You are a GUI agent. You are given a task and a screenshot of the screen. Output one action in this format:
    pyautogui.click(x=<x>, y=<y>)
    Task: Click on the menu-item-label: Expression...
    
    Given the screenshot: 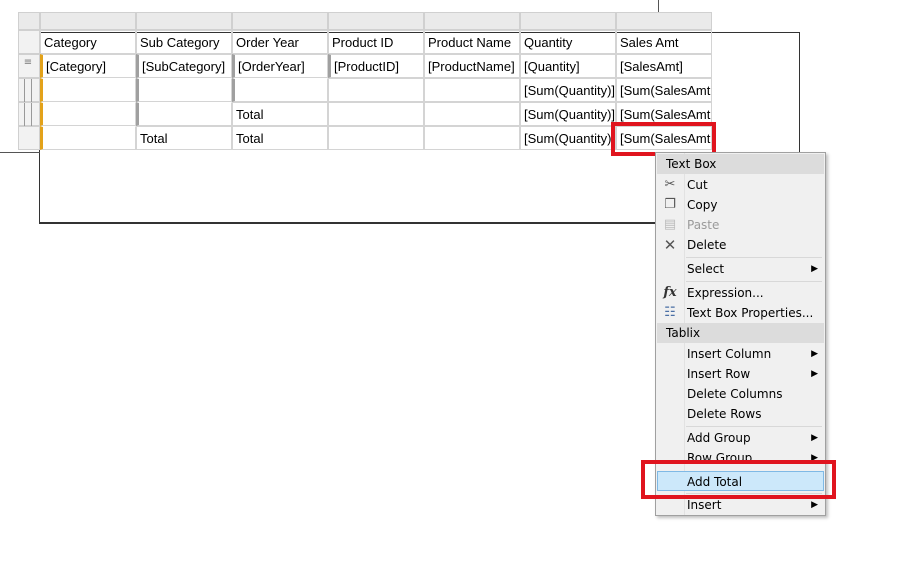 What is the action you would take?
    pyautogui.click(x=725, y=293)
    